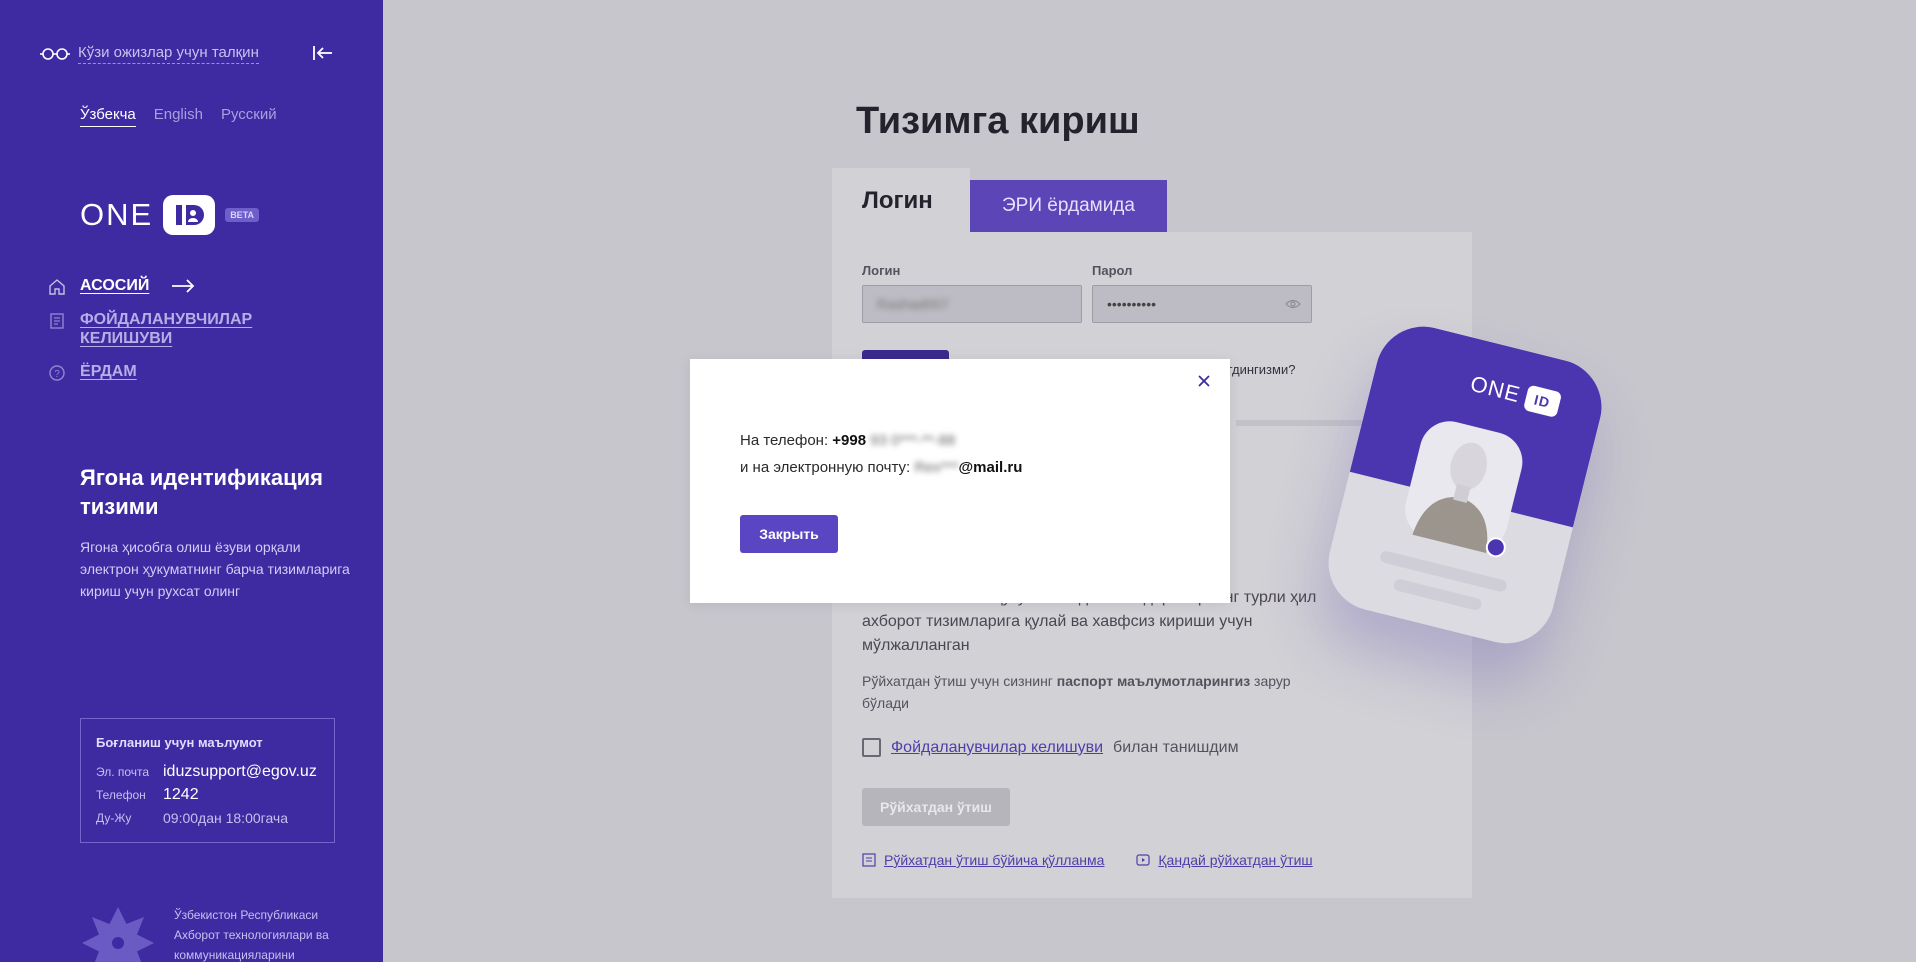  Describe the element at coordinates (118, 934) in the screenshot. I see `ministry-emblem-icon` at that location.